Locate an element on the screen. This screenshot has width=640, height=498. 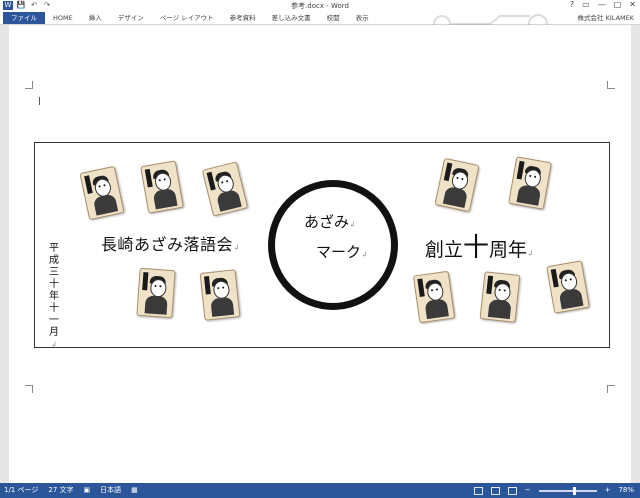
window-controls: ? ▭ — □ ✕ is located at coordinates (603, 4).